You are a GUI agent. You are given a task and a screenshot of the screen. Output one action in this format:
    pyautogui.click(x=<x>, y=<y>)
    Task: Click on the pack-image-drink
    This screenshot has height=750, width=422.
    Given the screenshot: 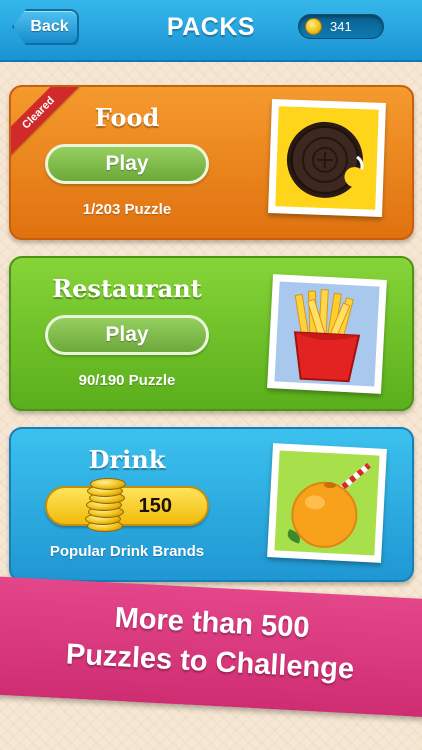 What is the action you would take?
    pyautogui.click(x=327, y=503)
    